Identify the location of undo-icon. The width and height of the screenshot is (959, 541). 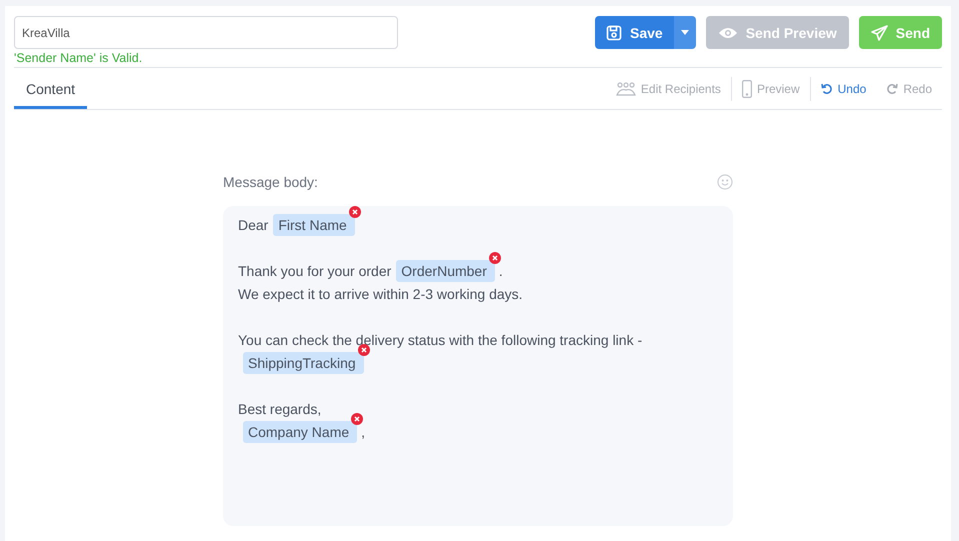
(826, 88).